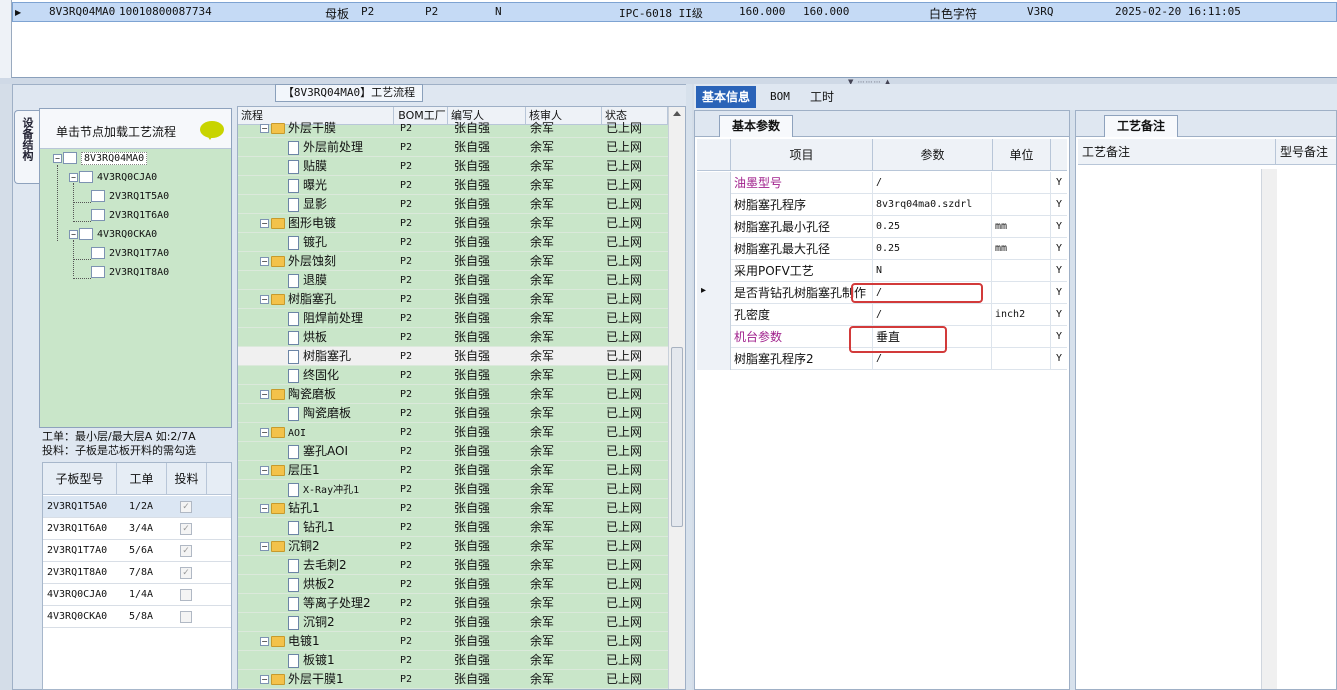 The width and height of the screenshot is (1337, 690). What do you see at coordinates (453, 147) in the screenshot?
I see `process-row: 外层前处理 P2 张自强 余军 已上网` at bounding box center [453, 147].